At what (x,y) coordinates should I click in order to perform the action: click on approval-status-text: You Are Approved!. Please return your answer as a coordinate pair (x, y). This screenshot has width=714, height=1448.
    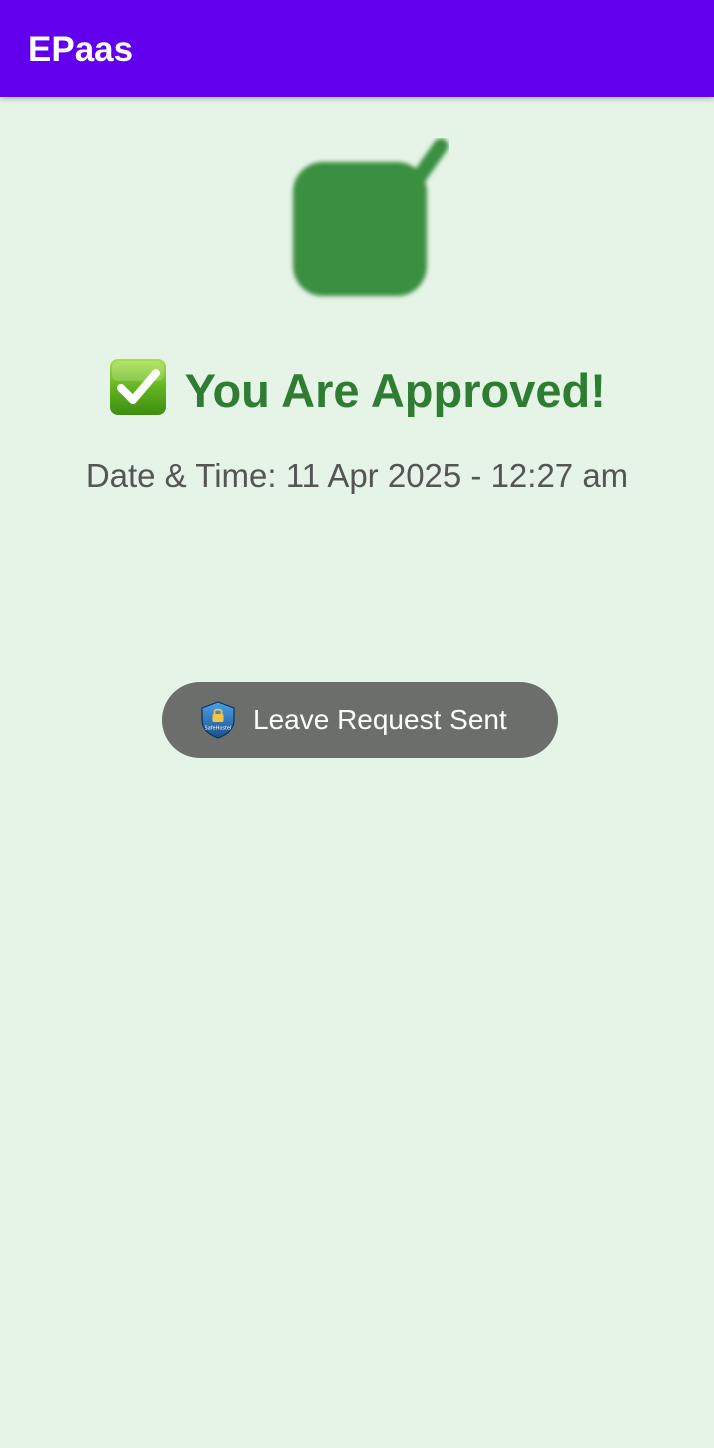
    Looking at the image, I should click on (395, 390).